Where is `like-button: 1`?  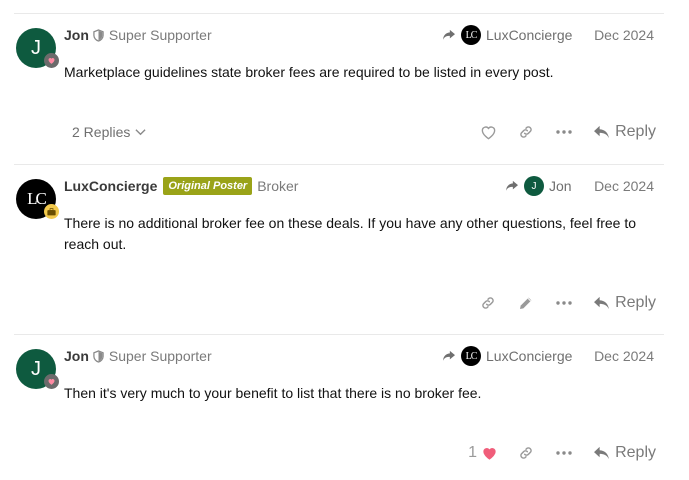
like-button: 1 is located at coordinates (483, 453).